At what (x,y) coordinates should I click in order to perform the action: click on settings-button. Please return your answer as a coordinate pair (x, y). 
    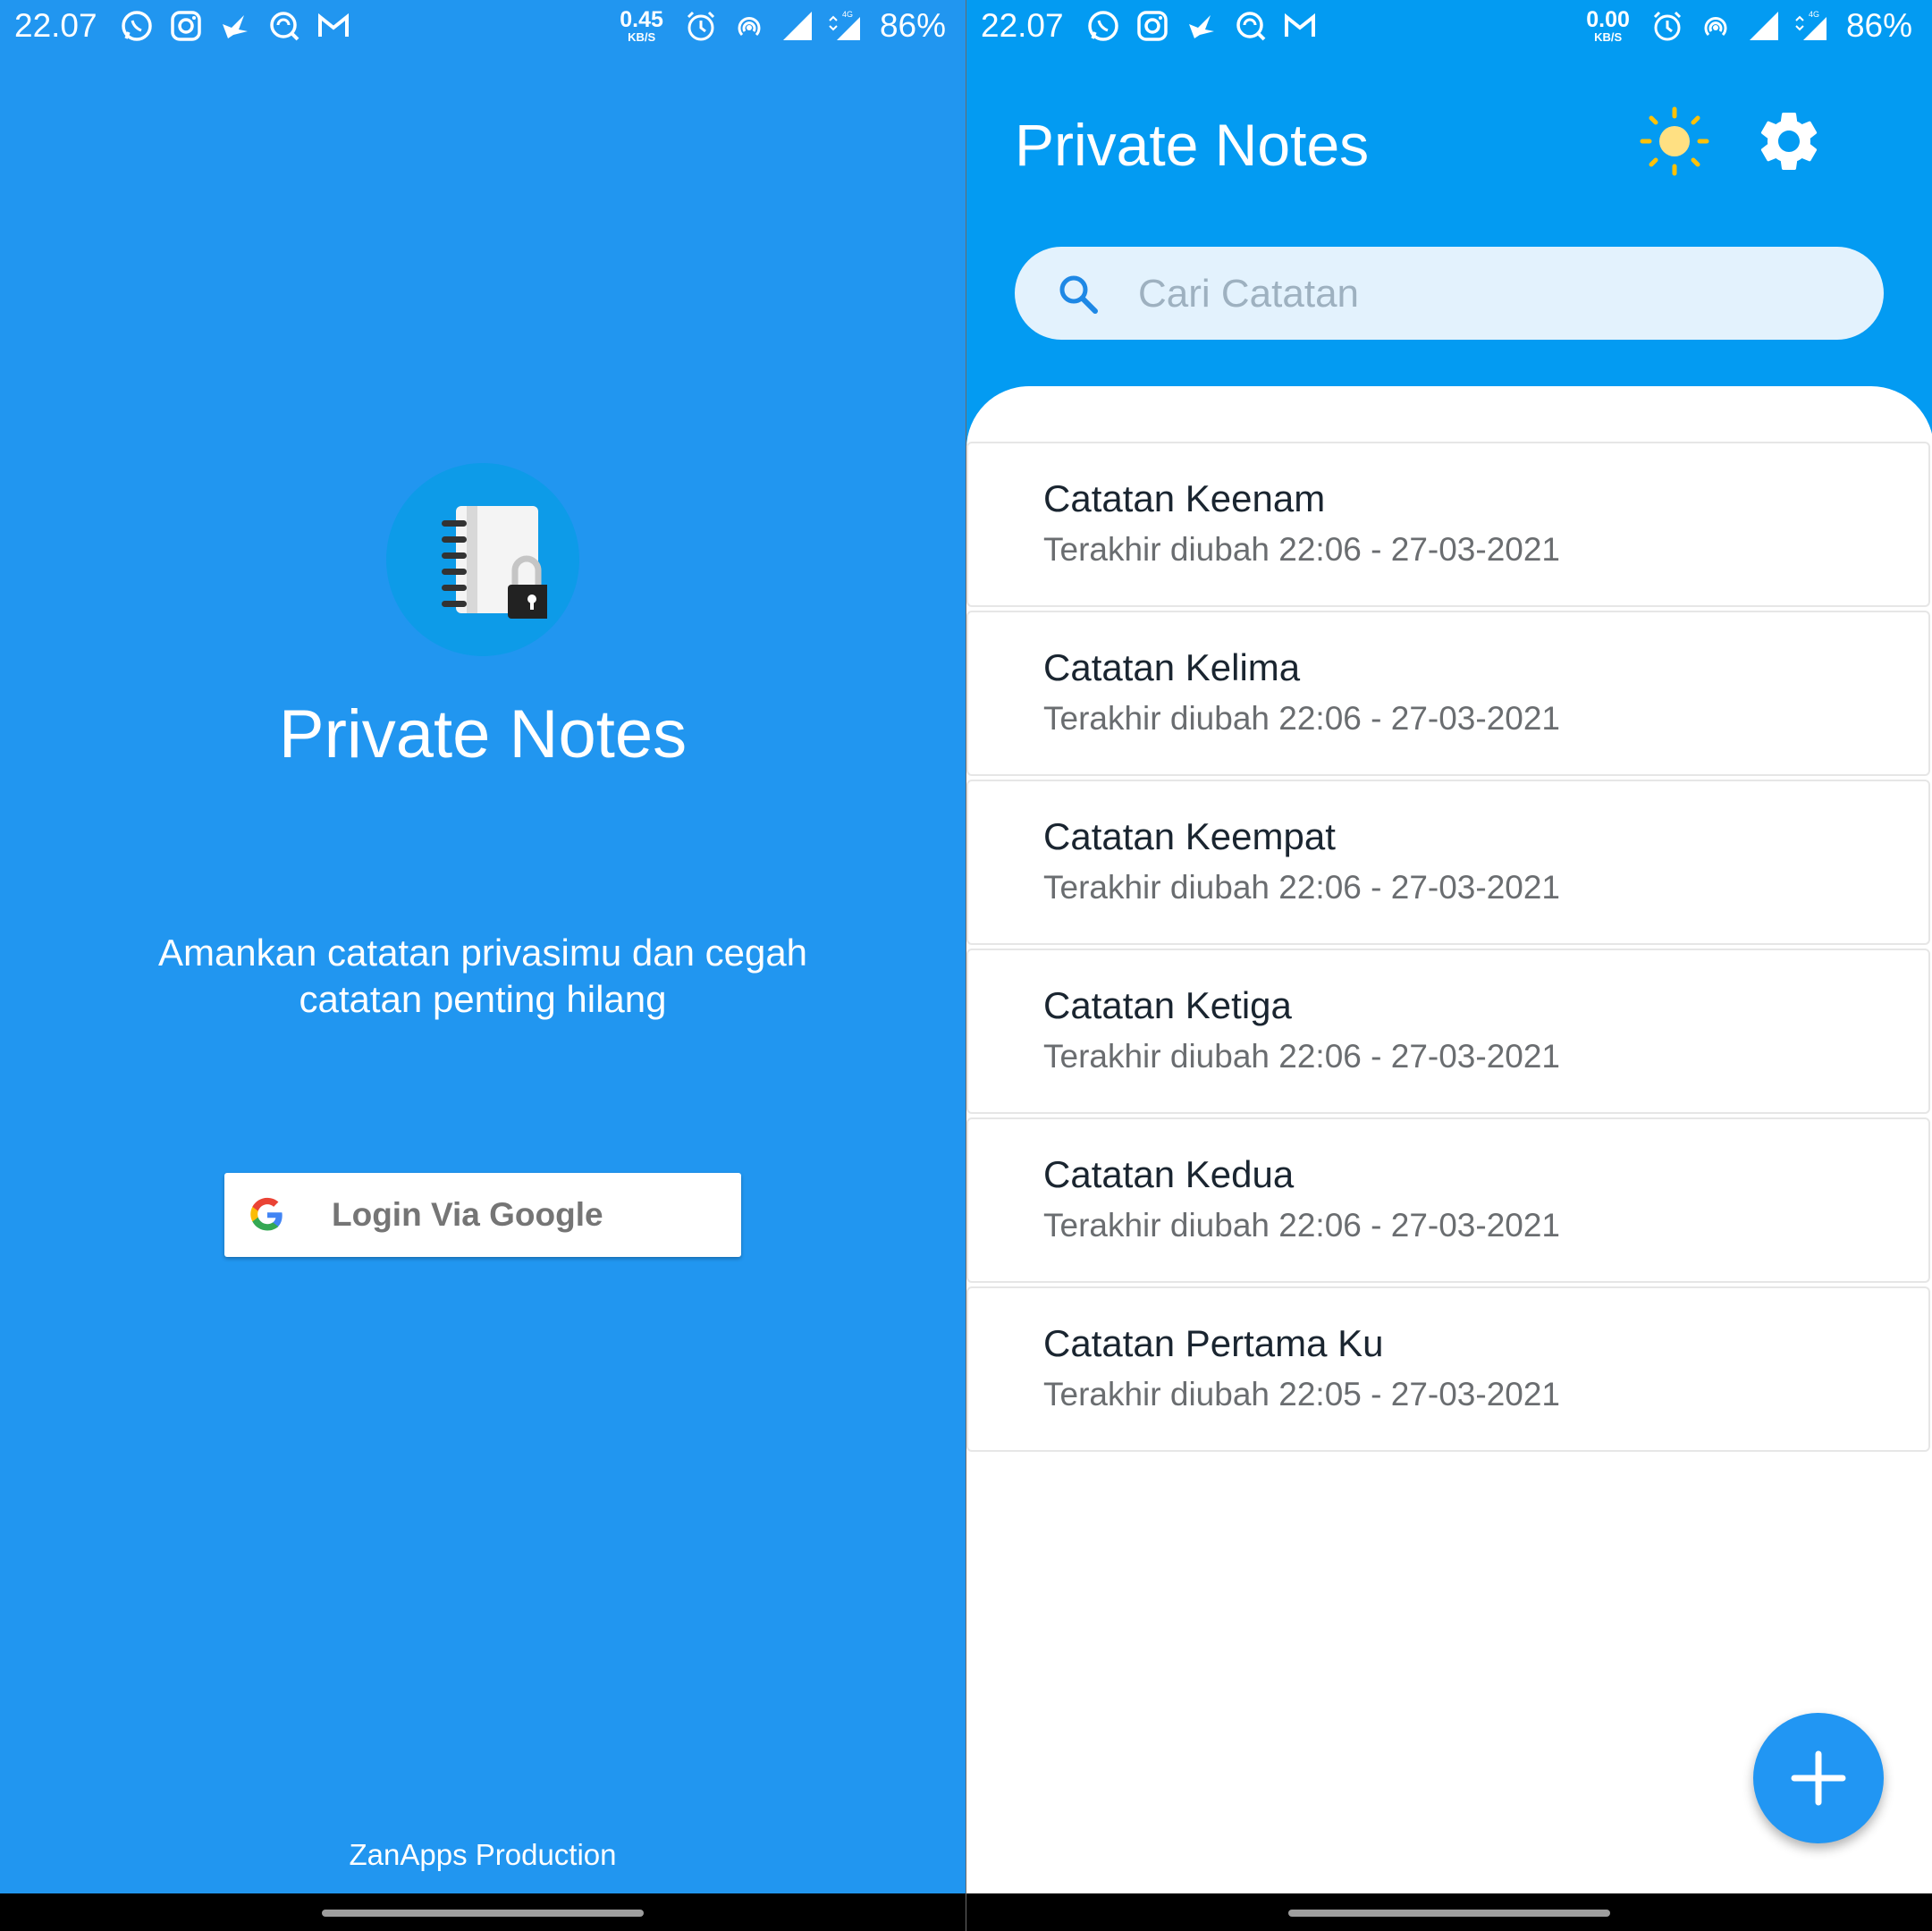
    Looking at the image, I should click on (1789, 141).